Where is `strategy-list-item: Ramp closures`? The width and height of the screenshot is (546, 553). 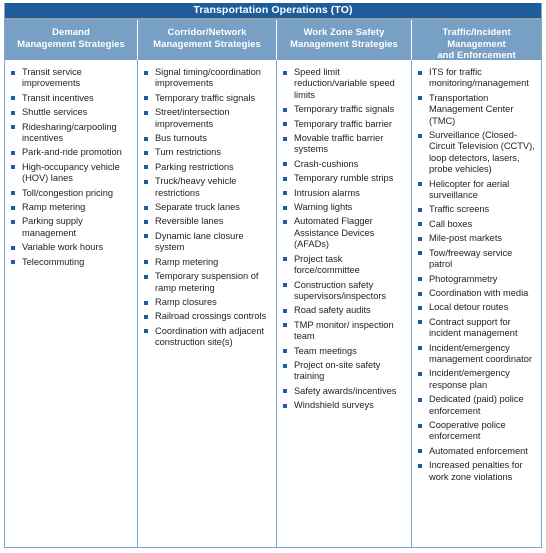
strategy-list-item: Ramp closures is located at coordinates (206, 302).